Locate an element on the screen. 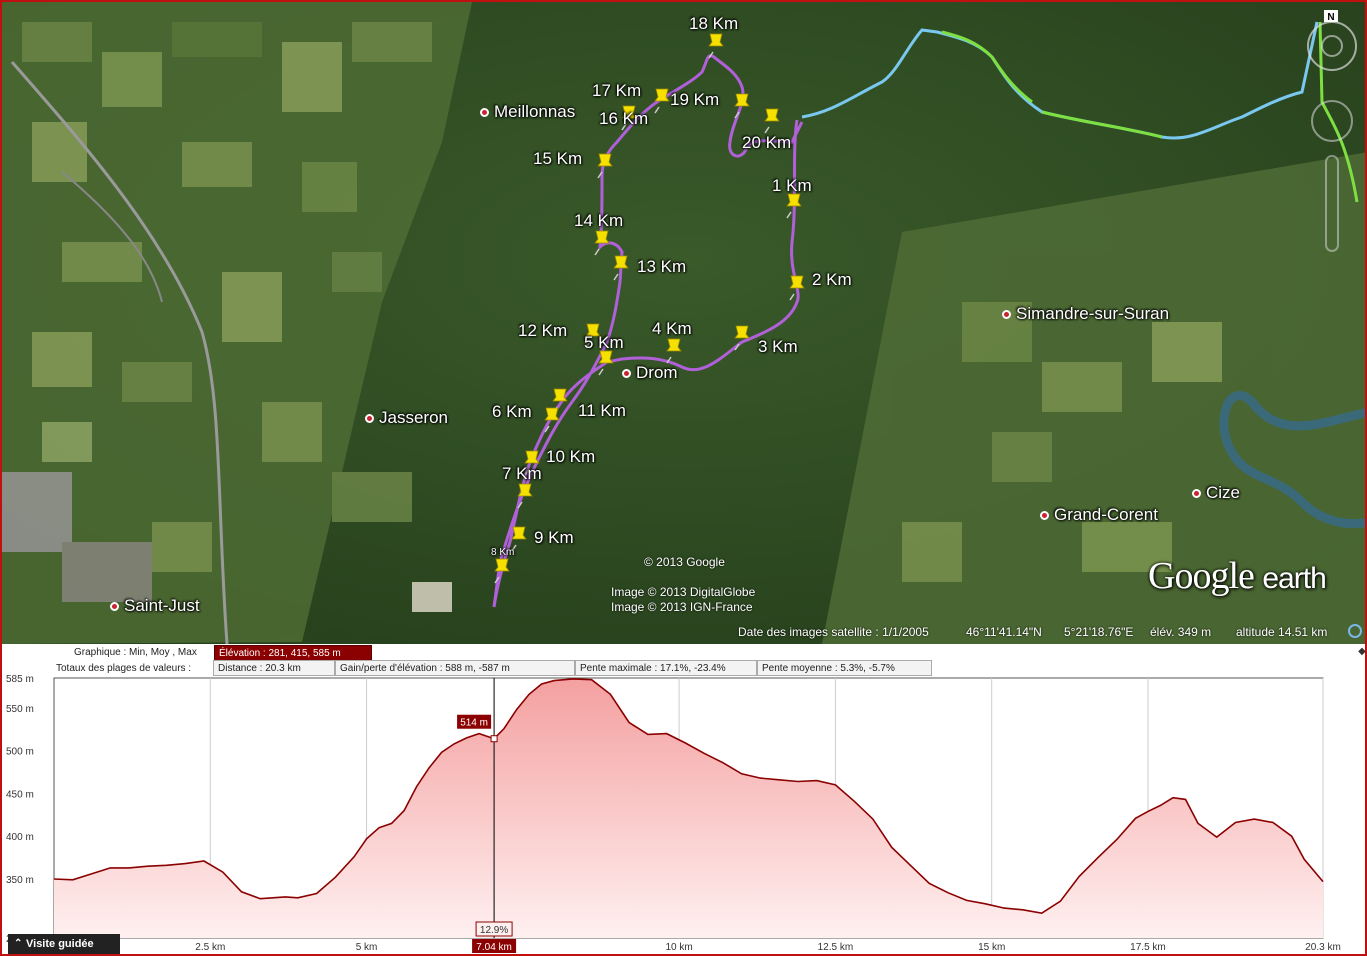  km-label: 14 Km is located at coordinates (598, 221).